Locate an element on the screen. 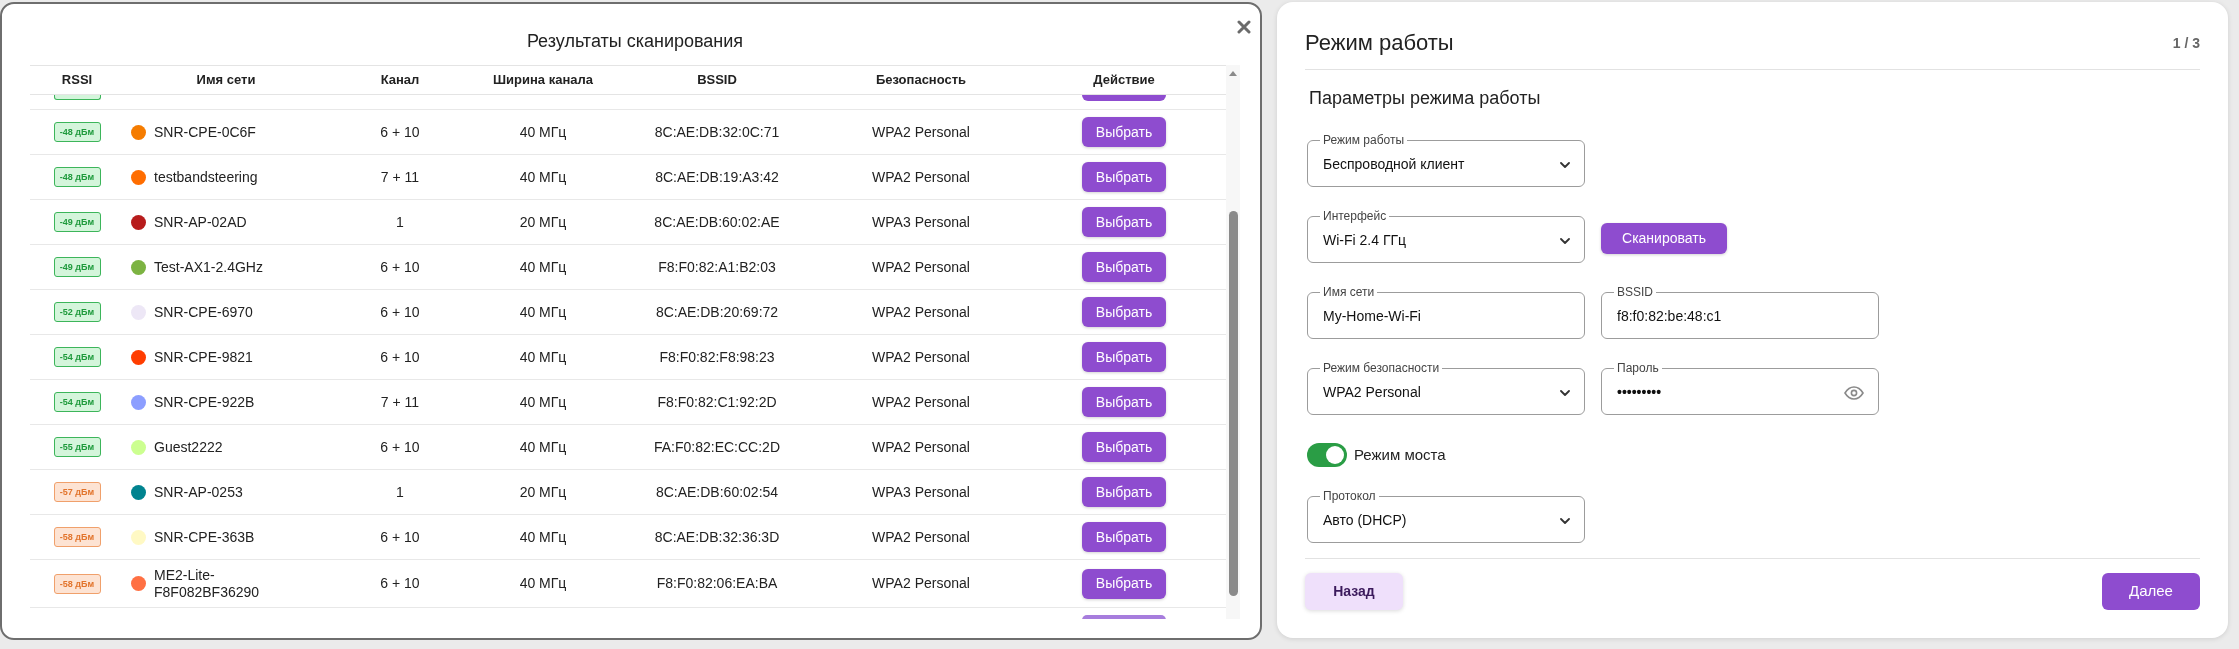 This screenshot has height=649, width=2239. column-header: Действие is located at coordinates (1124, 80).